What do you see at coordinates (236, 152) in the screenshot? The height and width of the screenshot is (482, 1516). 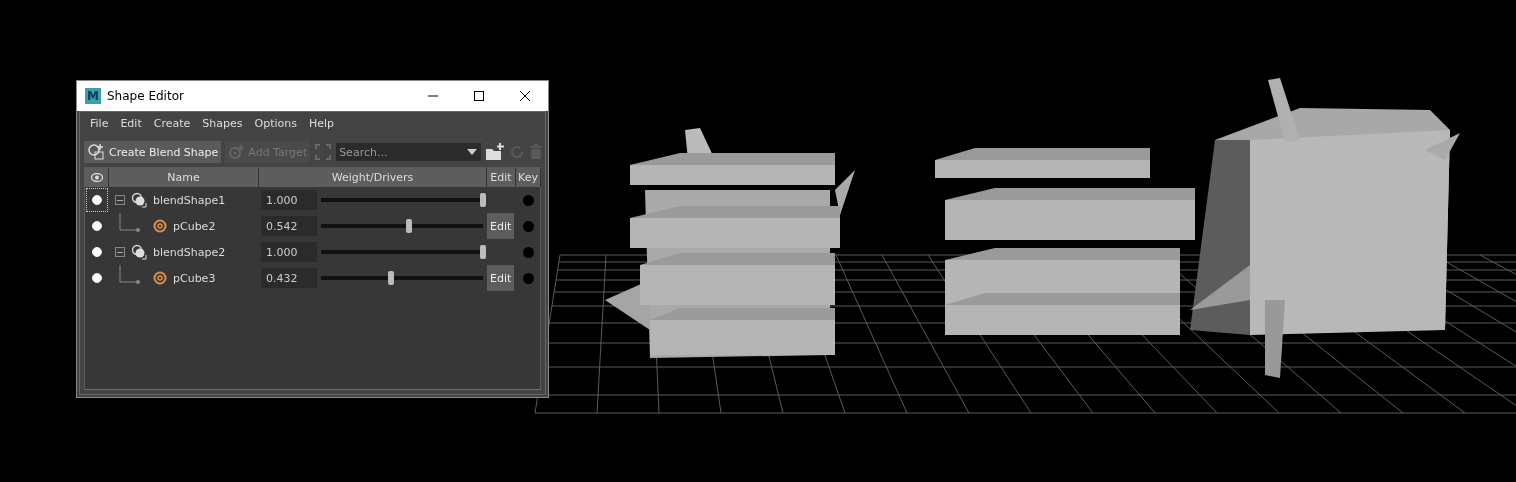 I see `target-plus-icon` at bounding box center [236, 152].